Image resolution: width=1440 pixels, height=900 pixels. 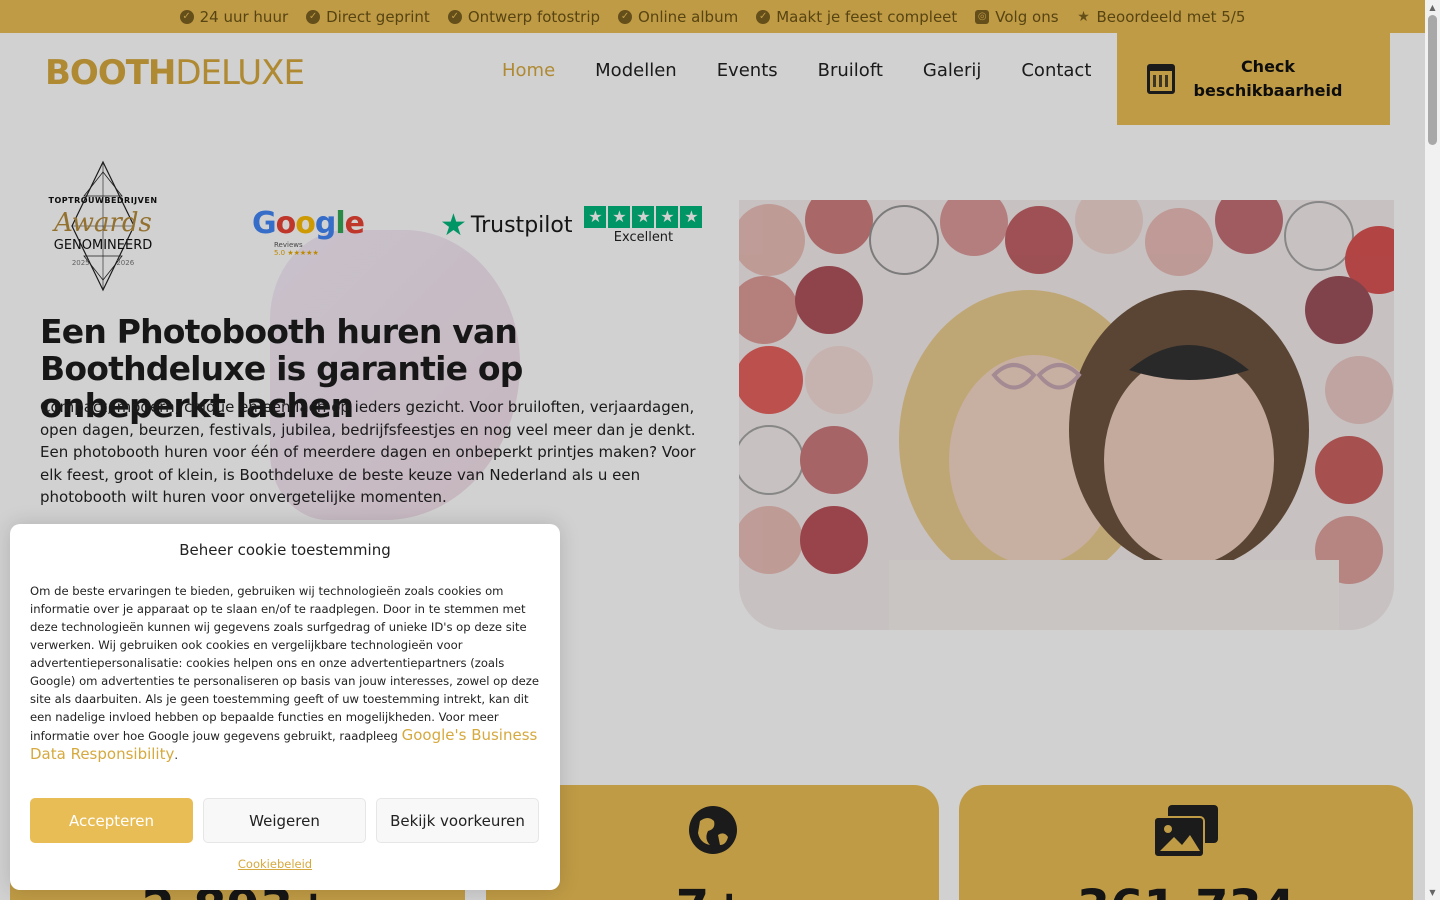 I want to click on page-scrollbar: ▲ ▼, so click(x=1432, y=450).